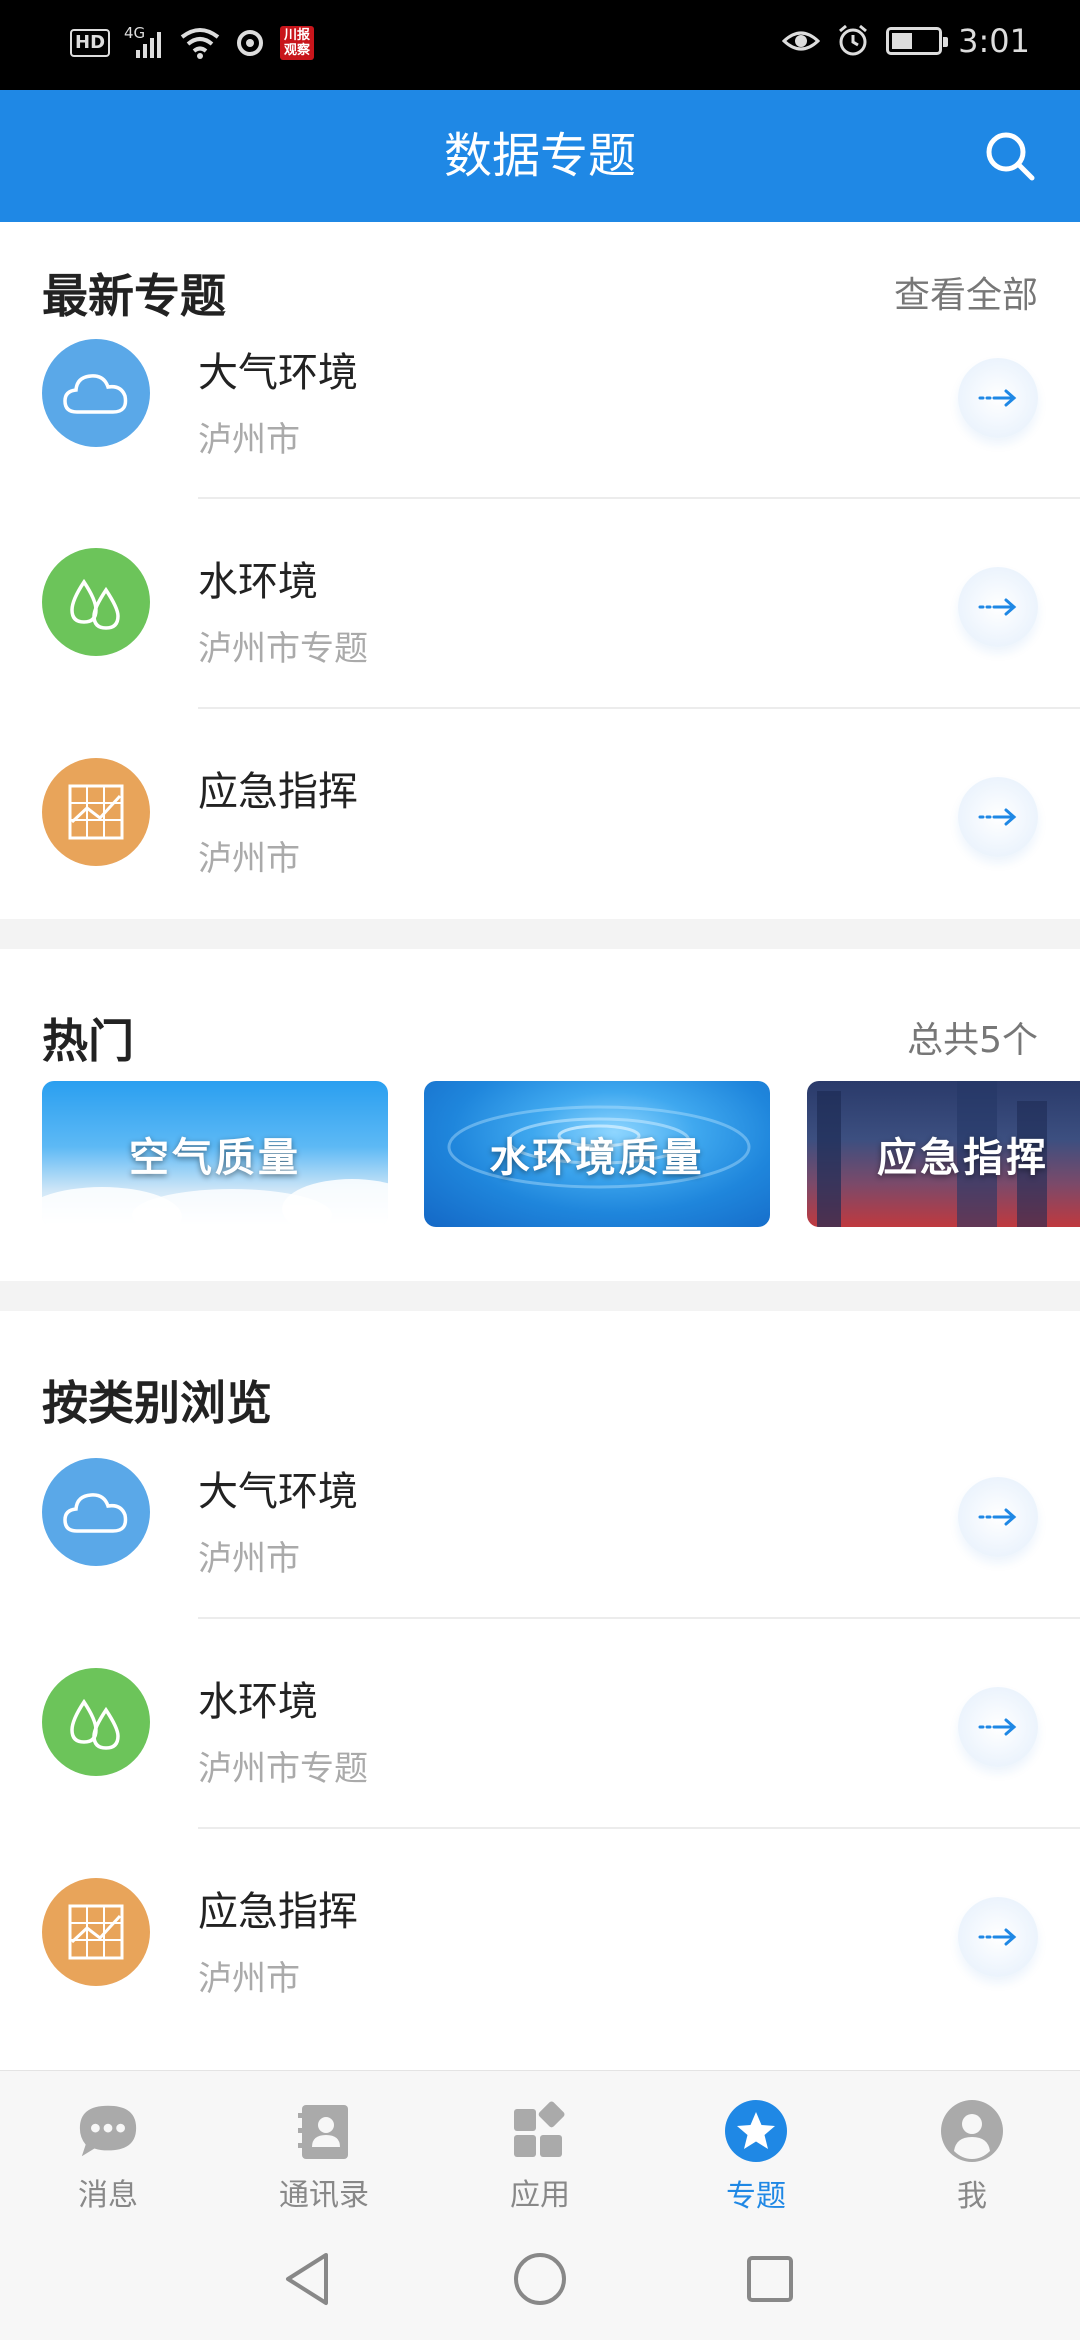  I want to click on latest-item-air: 大气环境 泸州市, so click(540, 394).